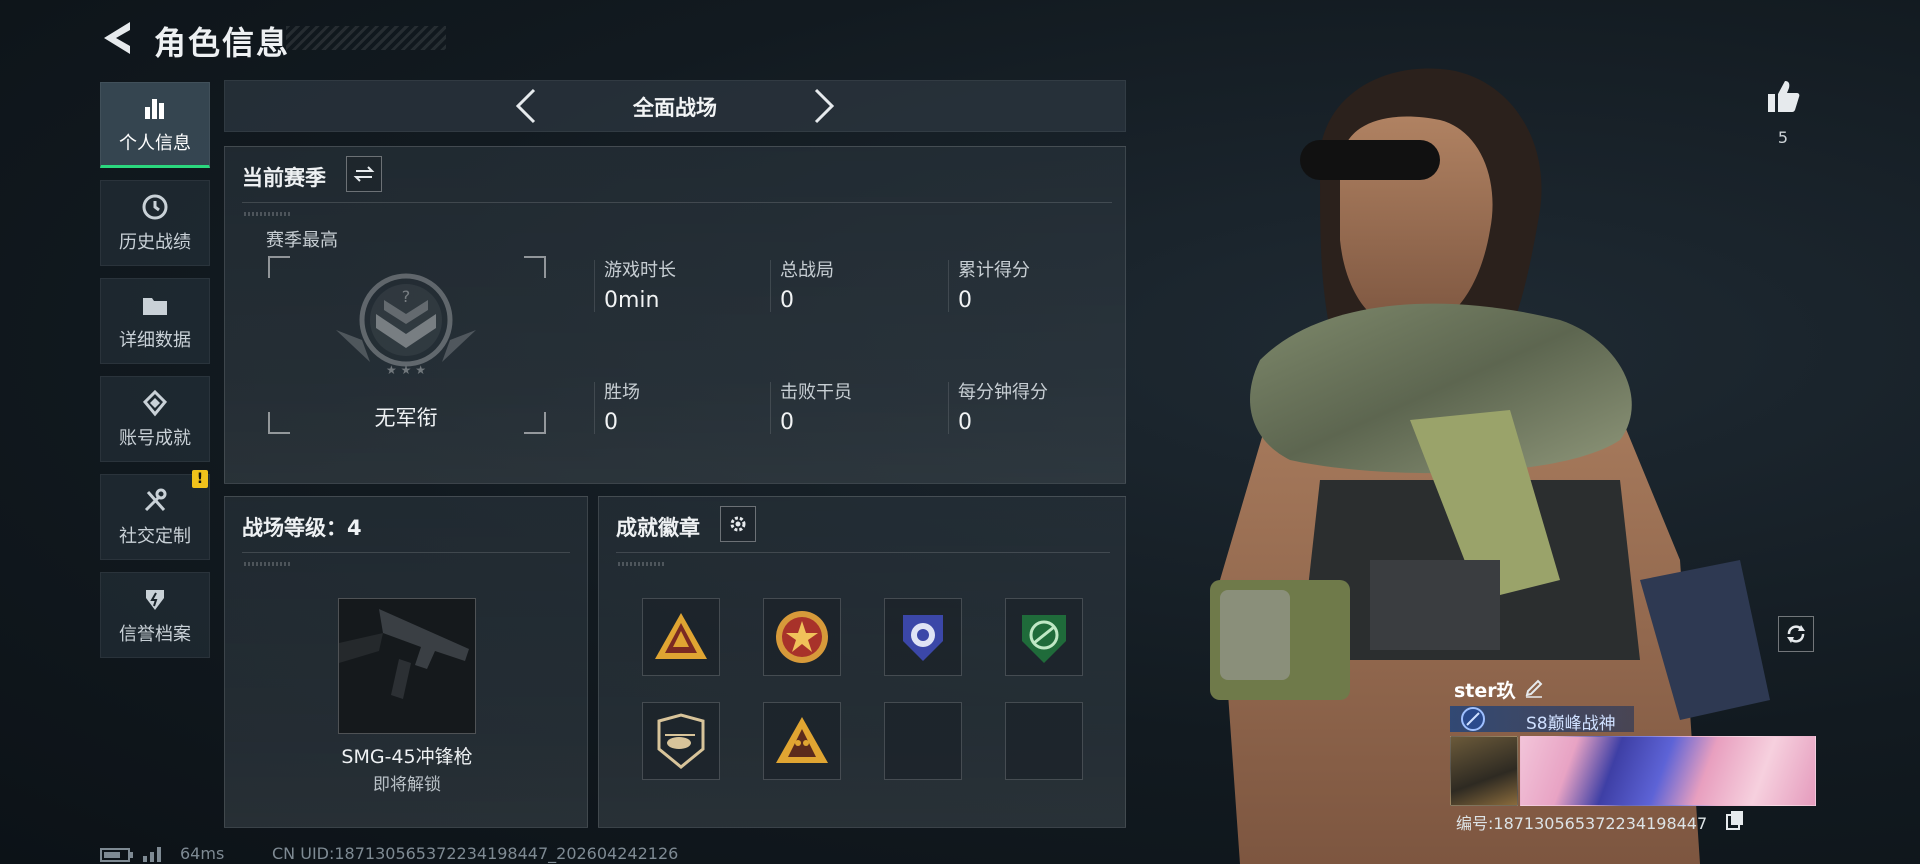 This screenshot has height=864, width=1920. I want to click on helicopter-badge-icon, so click(681, 741).